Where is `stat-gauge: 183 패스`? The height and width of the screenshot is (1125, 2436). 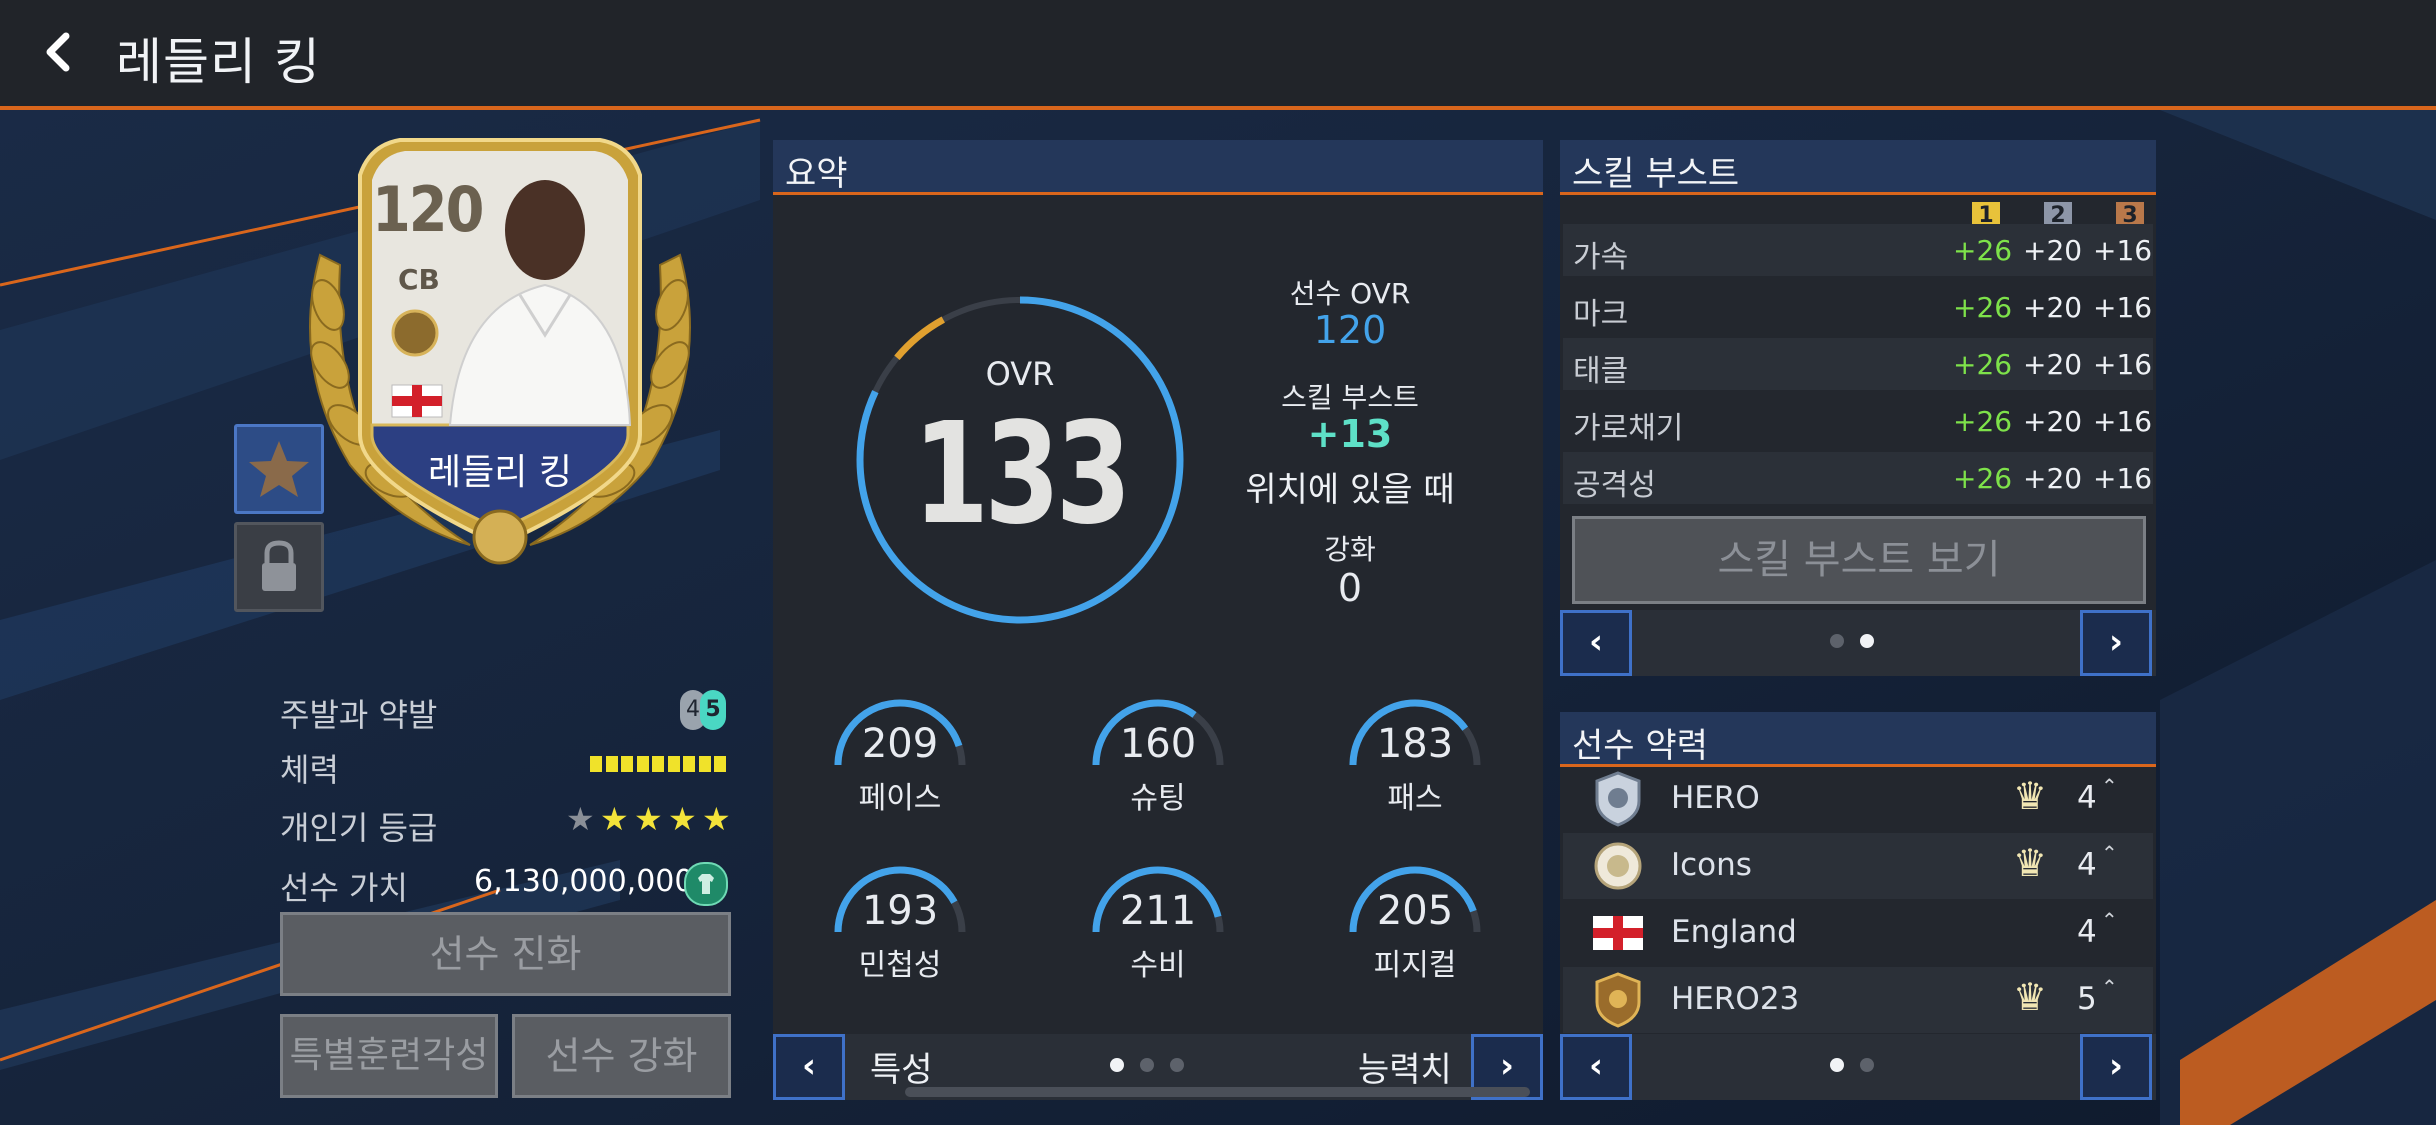 stat-gauge: 183 패스 is located at coordinates (1415, 755).